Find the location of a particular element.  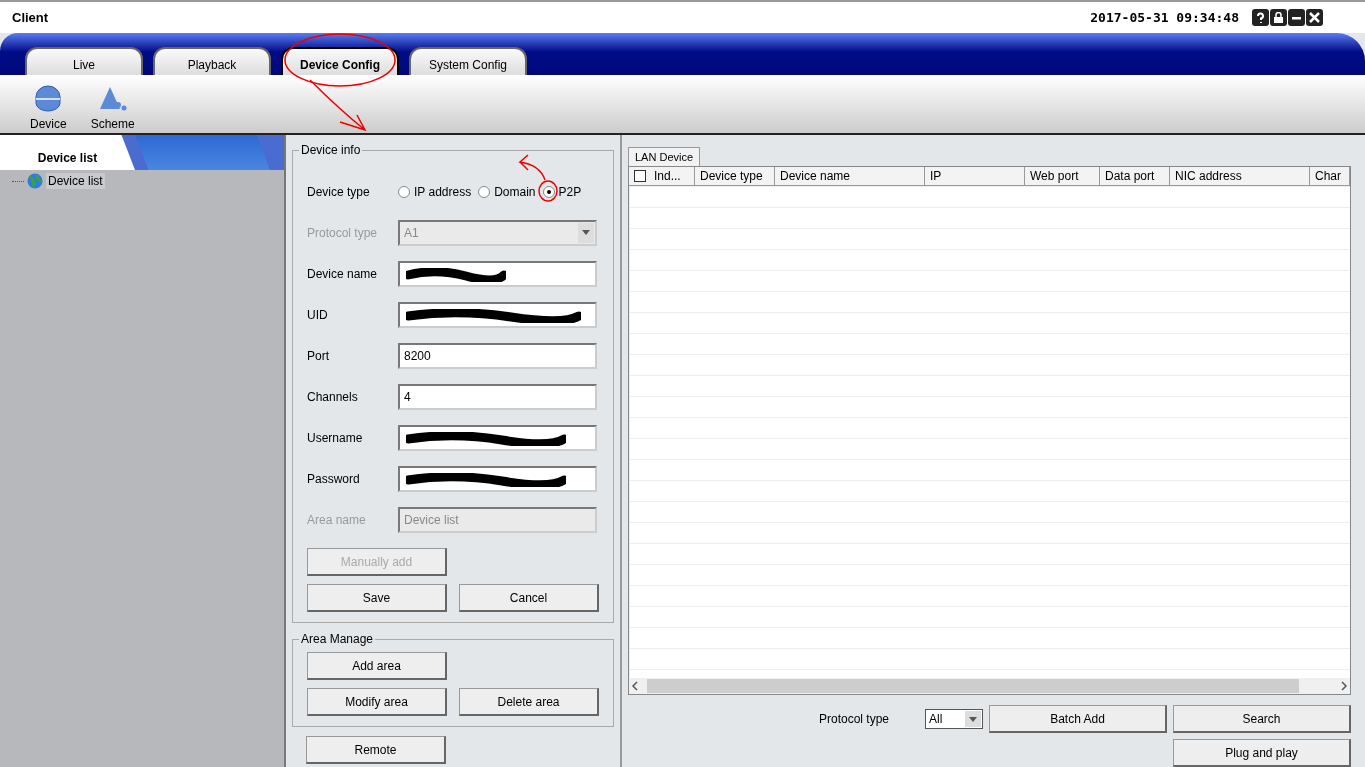

form-button: Cancel is located at coordinates (529, 598).